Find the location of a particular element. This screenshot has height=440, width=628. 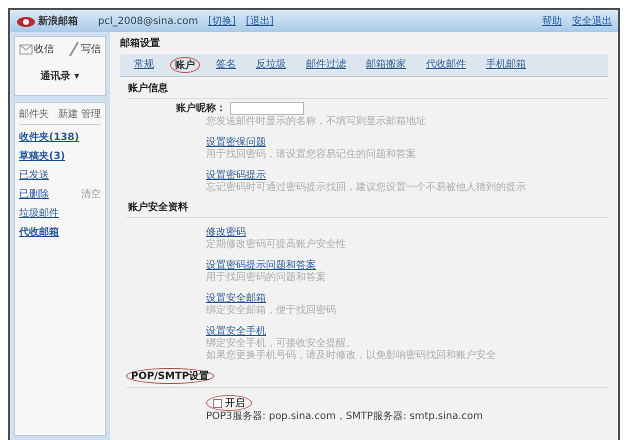

settings-link: 设置密码提示 is located at coordinates (236, 175).